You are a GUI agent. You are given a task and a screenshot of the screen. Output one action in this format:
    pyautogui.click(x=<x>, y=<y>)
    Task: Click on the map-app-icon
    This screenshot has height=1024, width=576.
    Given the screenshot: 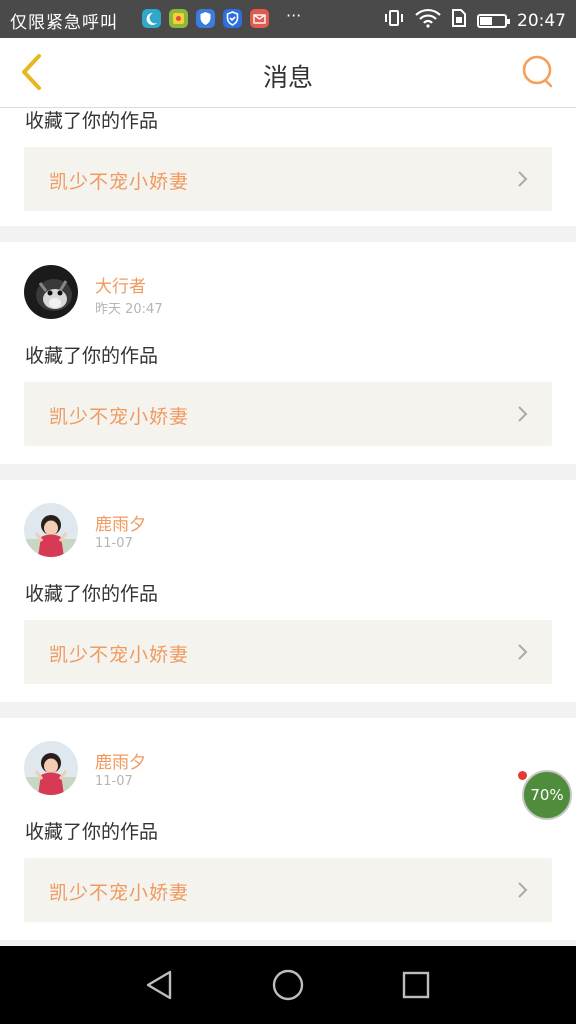 What is the action you would take?
    pyautogui.click(x=178, y=18)
    